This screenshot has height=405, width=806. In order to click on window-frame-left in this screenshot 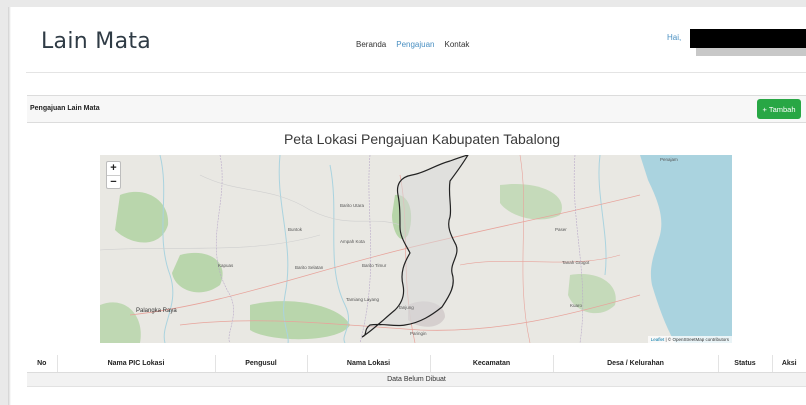, I will do `click(4, 202)`.